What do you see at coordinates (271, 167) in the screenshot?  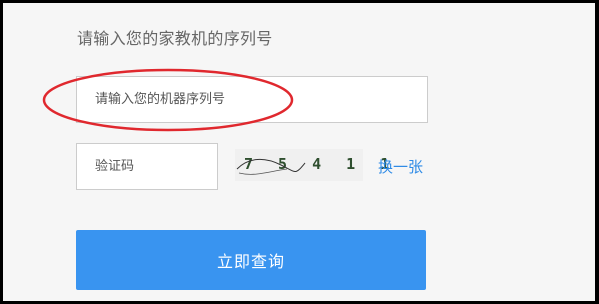 I see `captcha-noise` at bounding box center [271, 167].